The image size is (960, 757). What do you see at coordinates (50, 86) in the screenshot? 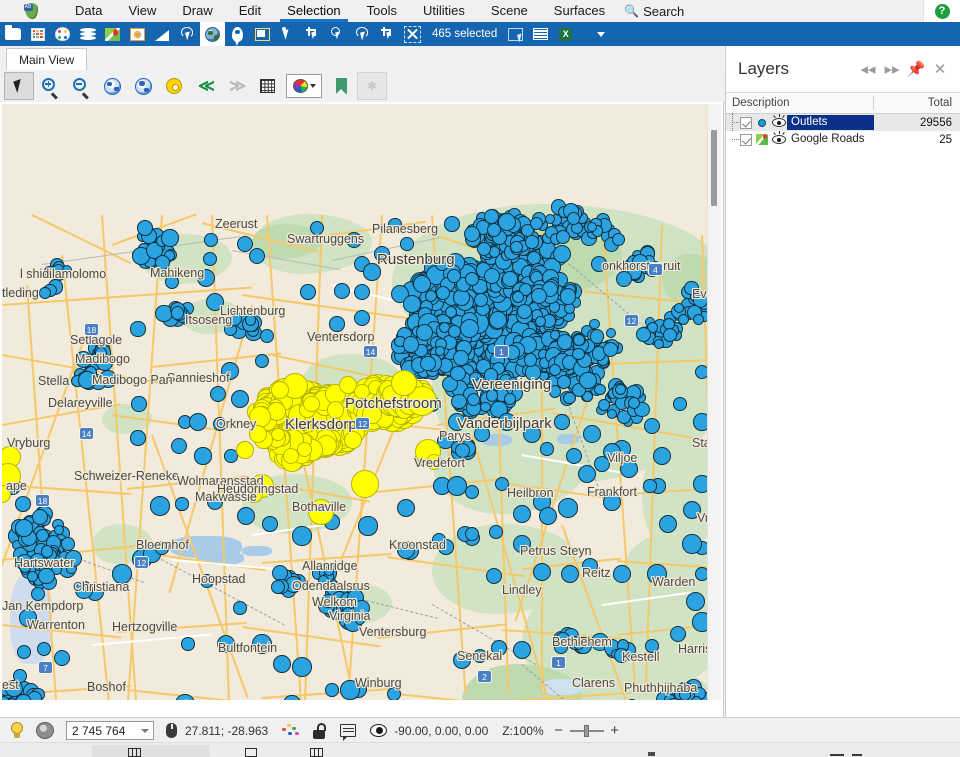
I see `zoom-in-tool-button` at bounding box center [50, 86].